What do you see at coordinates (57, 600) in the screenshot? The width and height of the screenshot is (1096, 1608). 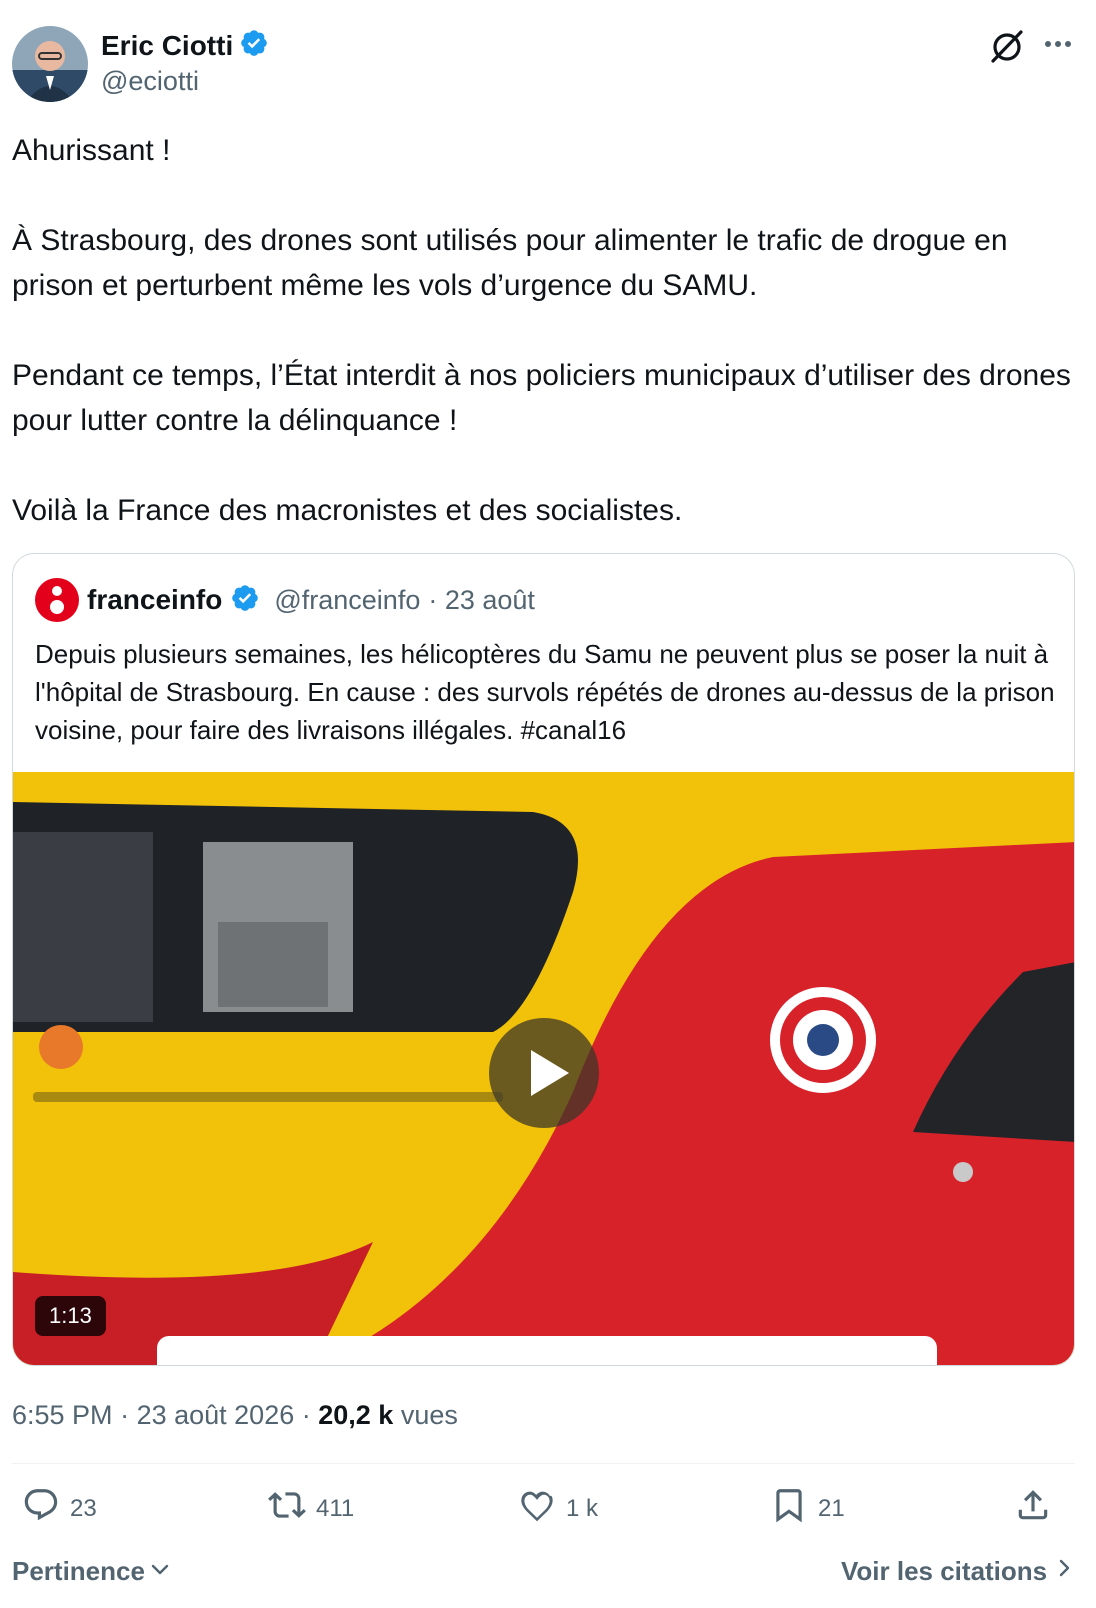 I see `franceinfo-logo-icon` at bounding box center [57, 600].